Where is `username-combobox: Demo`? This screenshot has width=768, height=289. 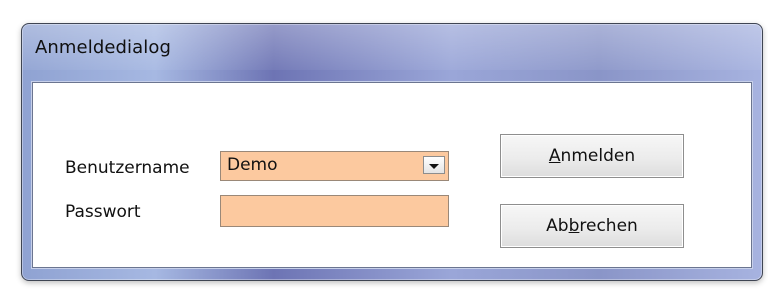
username-combobox: Demo is located at coordinates (334, 166).